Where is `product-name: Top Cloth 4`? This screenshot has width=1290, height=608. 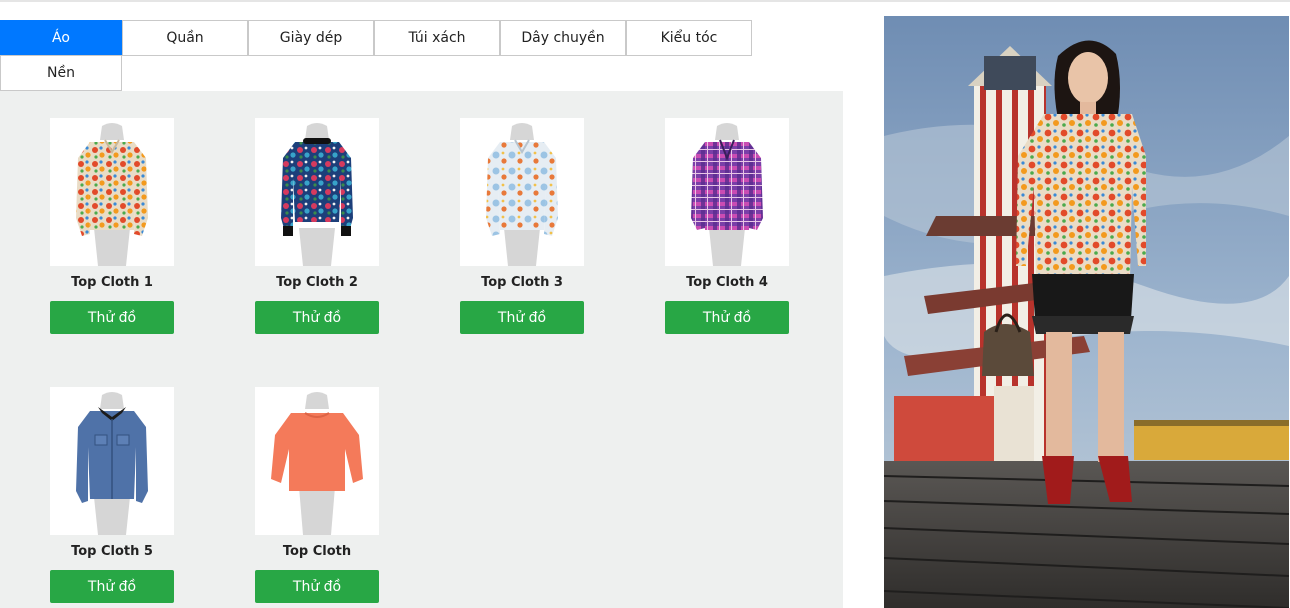 product-name: Top Cloth 4 is located at coordinates (727, 282).